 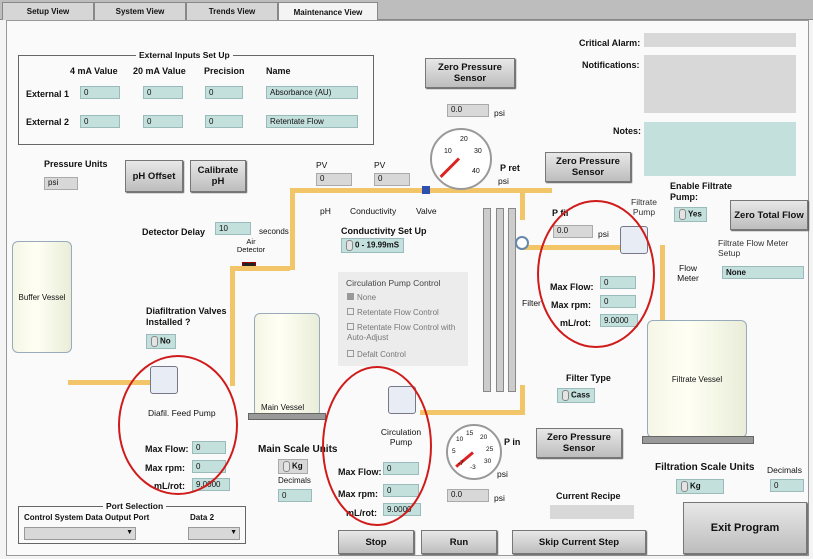 What do you see at coordinates (154, 176) in the screenshot?
I see `ph-offset-button: pH Offset` at bounding box center [154, 176].